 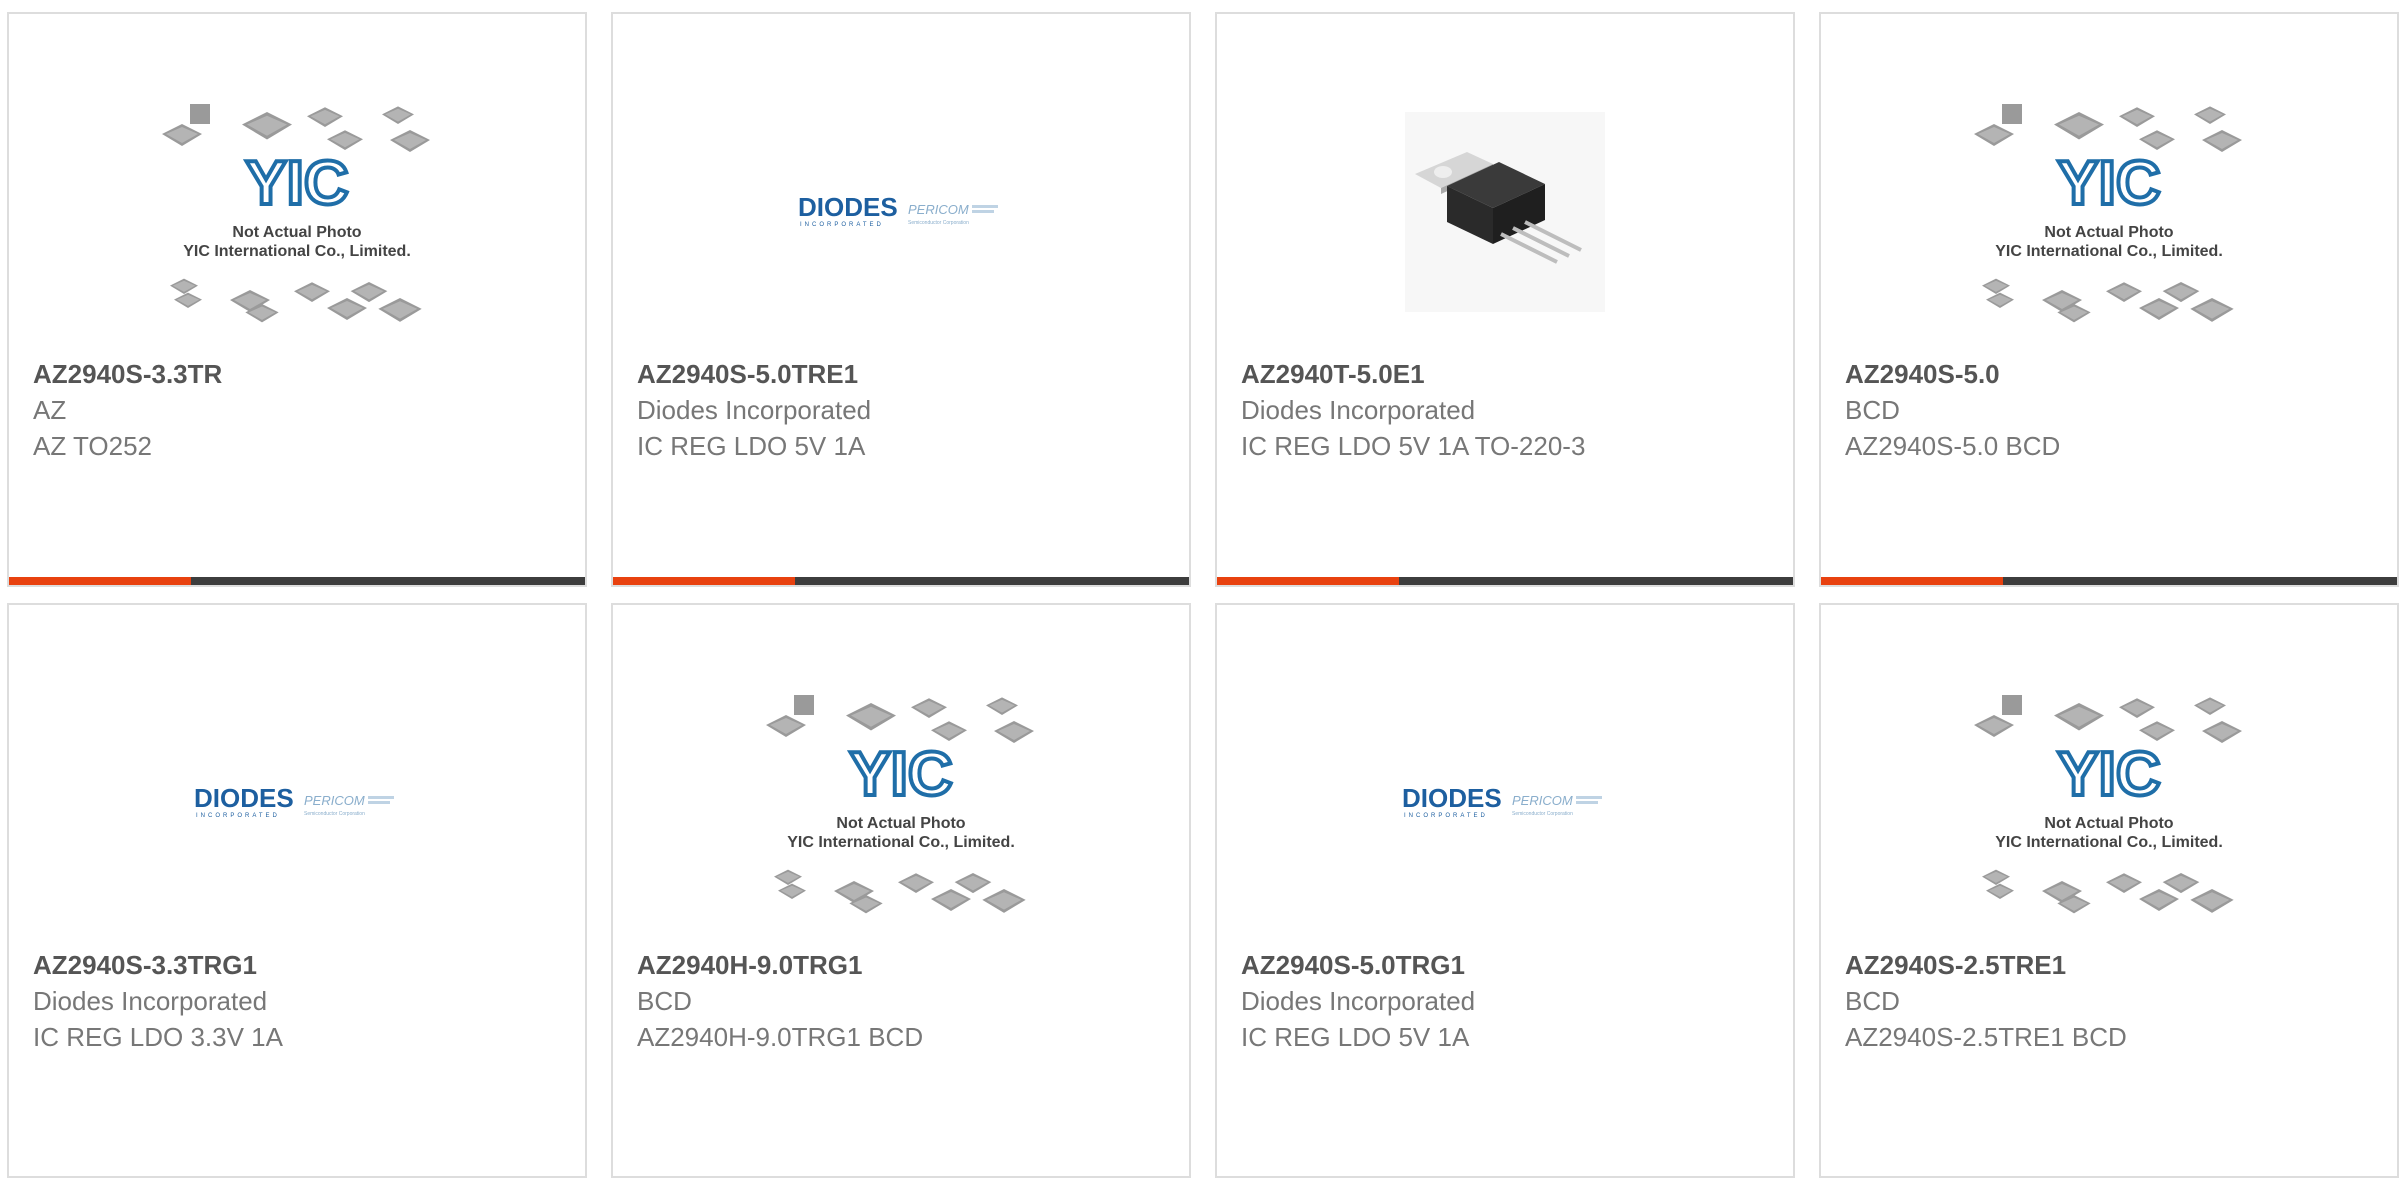 I want to click on product-info: AZ2940S-5.0 BCD AZ2940S-5.0 BCD, so click(x=2113, y=410).